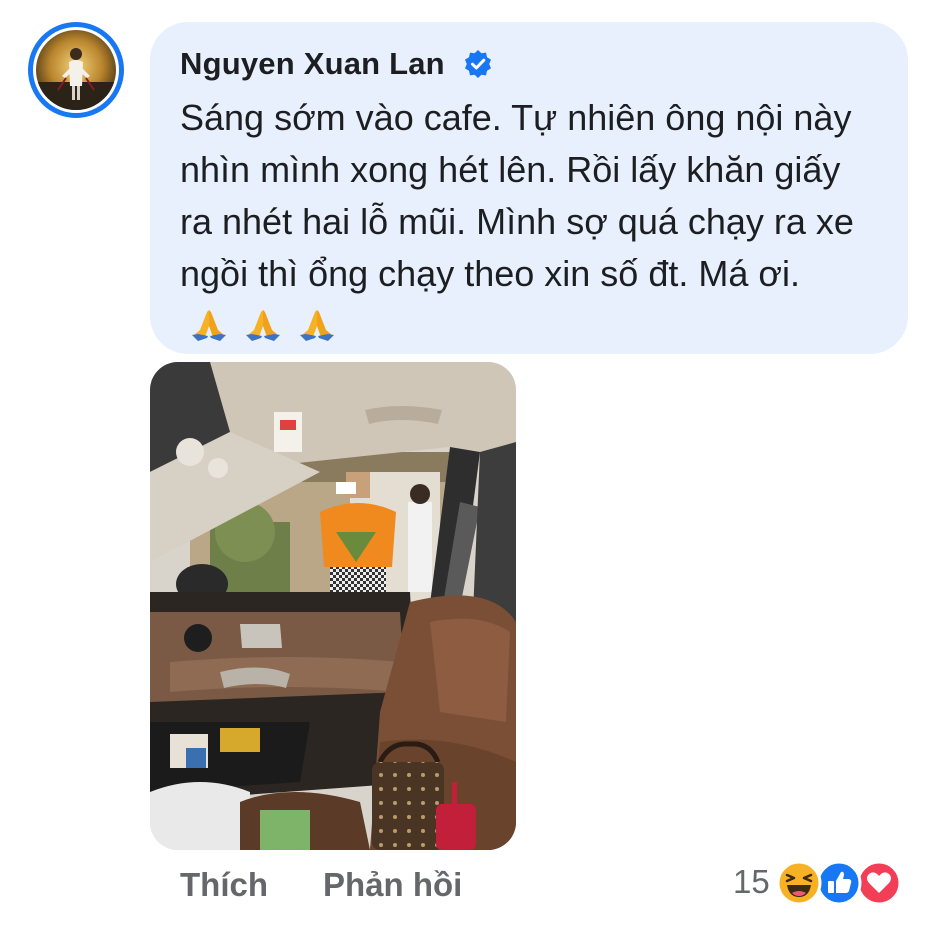  What do you see at coordinates (751, 882) in the screenshot?
I see `reaction-count: 15` at bounding box center [751, 882].